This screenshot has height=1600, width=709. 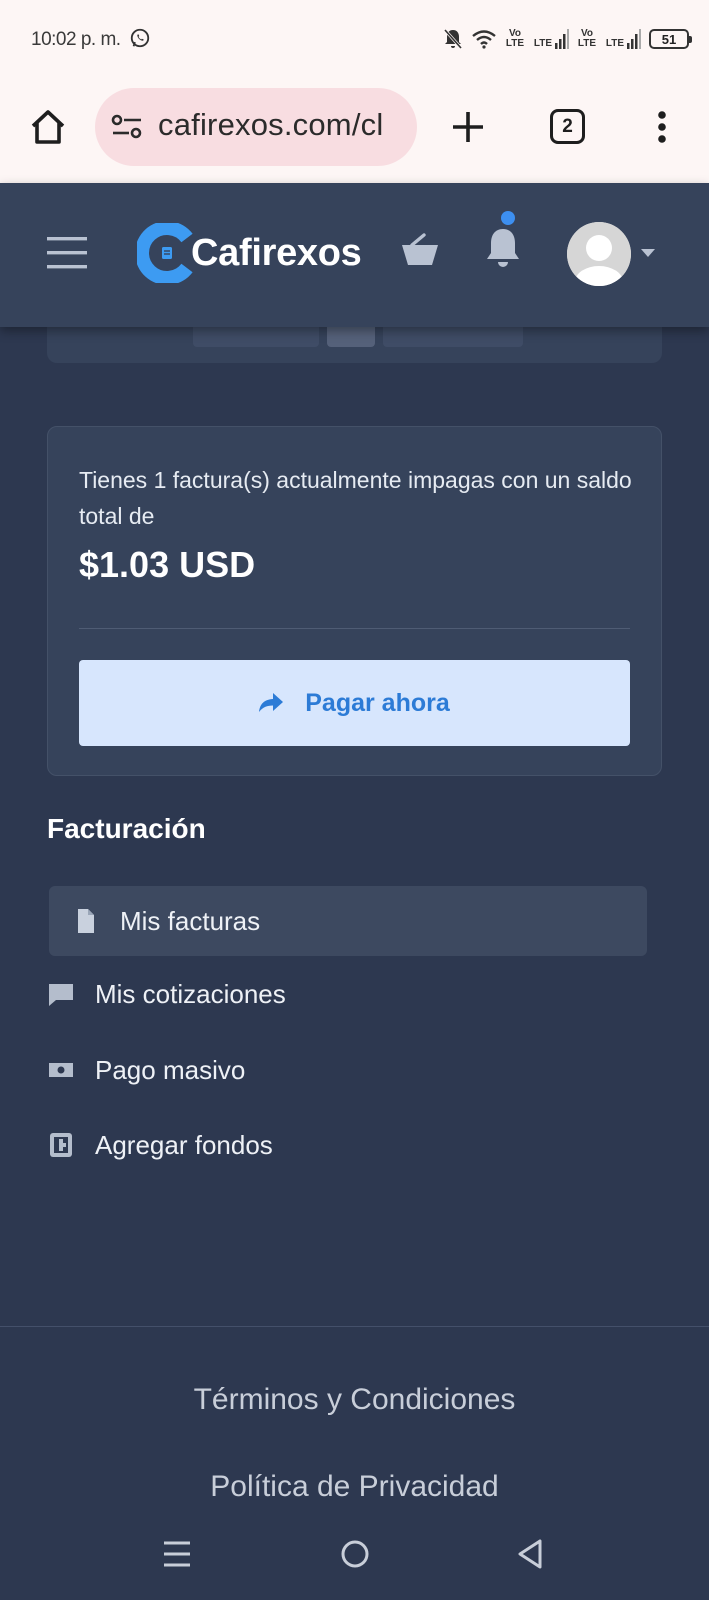 I want to click on browser-toolbar: cafirexos.com/cl 2, so click(x=354, y=131).